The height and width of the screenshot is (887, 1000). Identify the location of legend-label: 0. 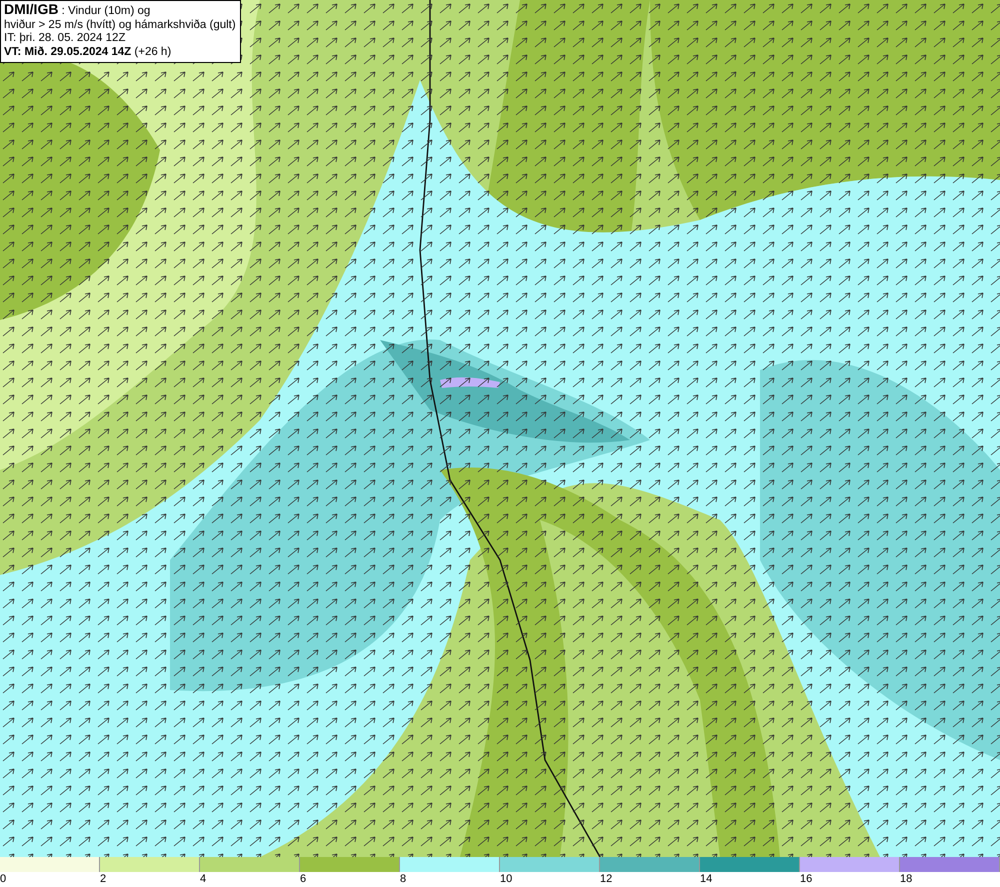
(3, 879).